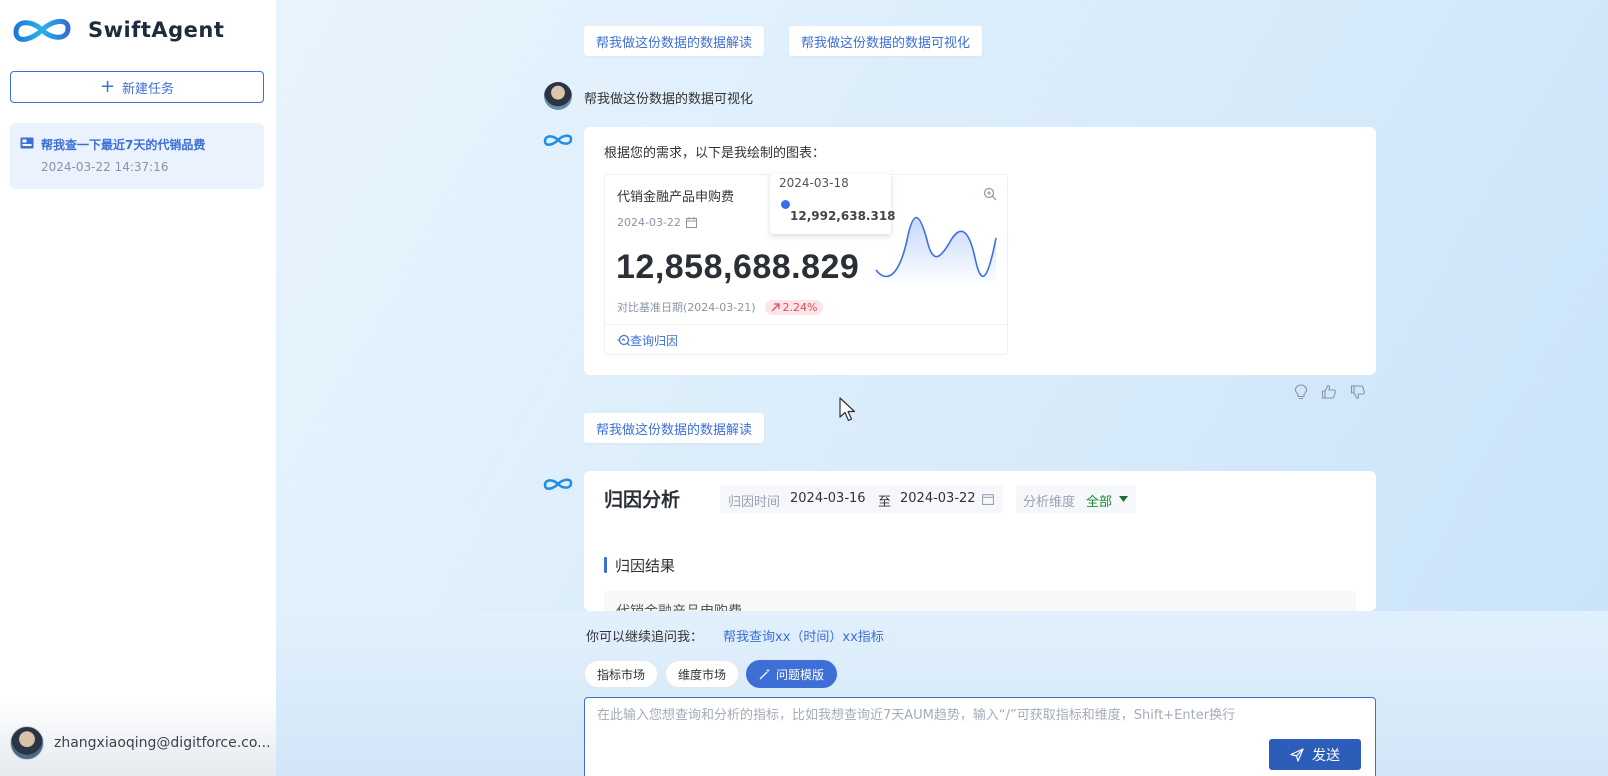 This screenshot has height=776, width=1608. What do you see at coordinates (645, 566) in the screenshot?
I see `section-title: 归因结果` at bounding box center [645, 566].